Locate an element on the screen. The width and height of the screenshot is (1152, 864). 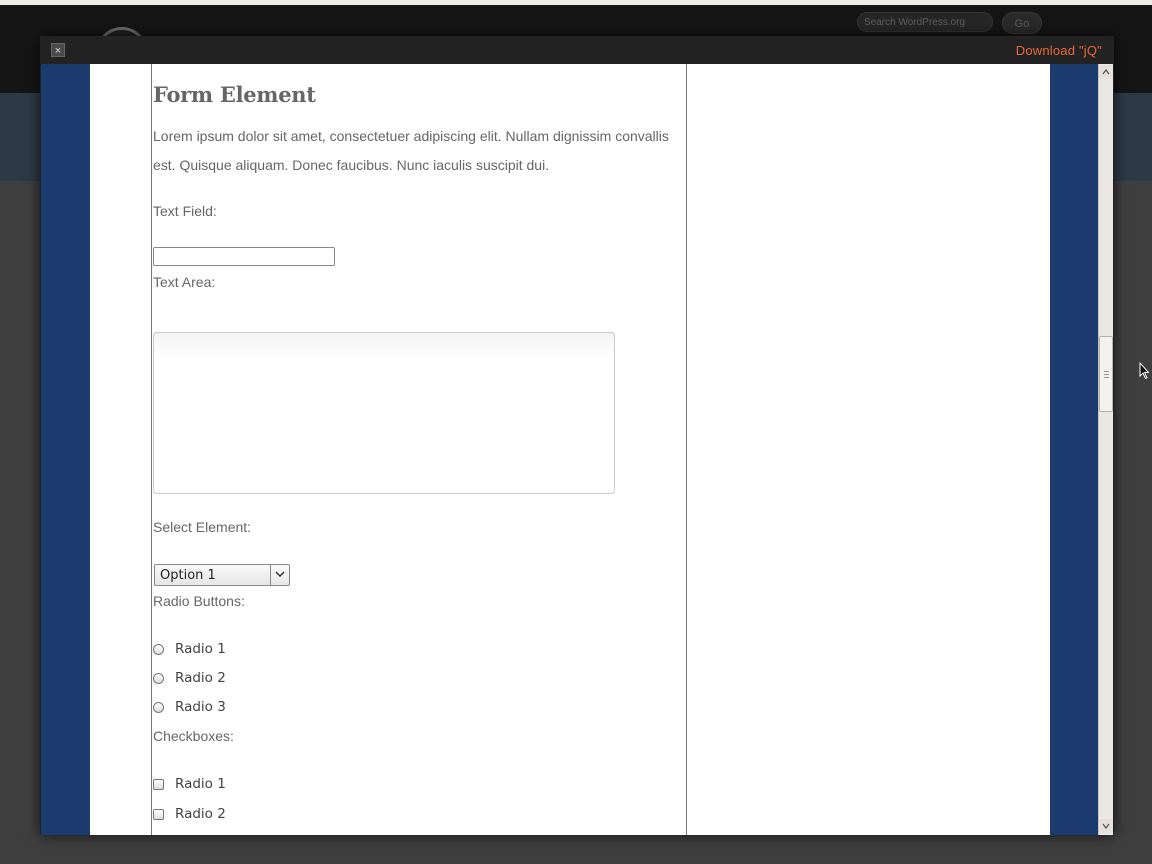
radio-buttons-label: Radio Buttons: is located at coordinates (199, 601).